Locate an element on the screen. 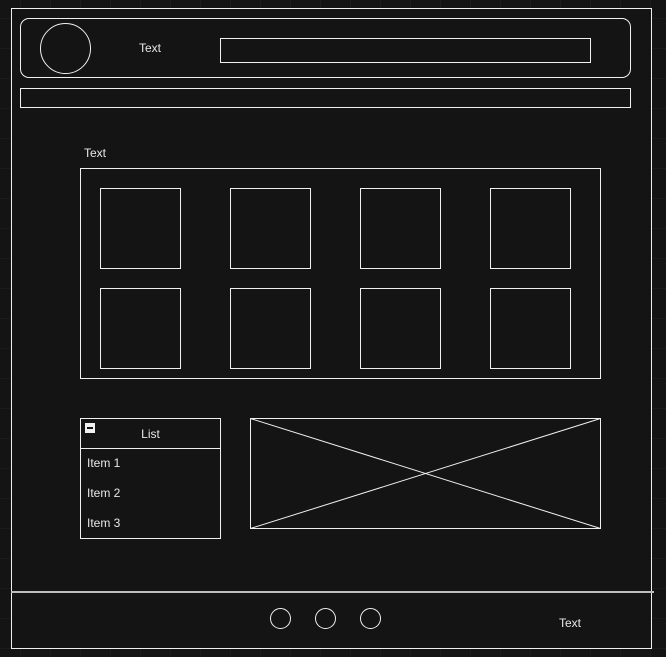  list-item: Item 2 is located at coordinates (147, 493).